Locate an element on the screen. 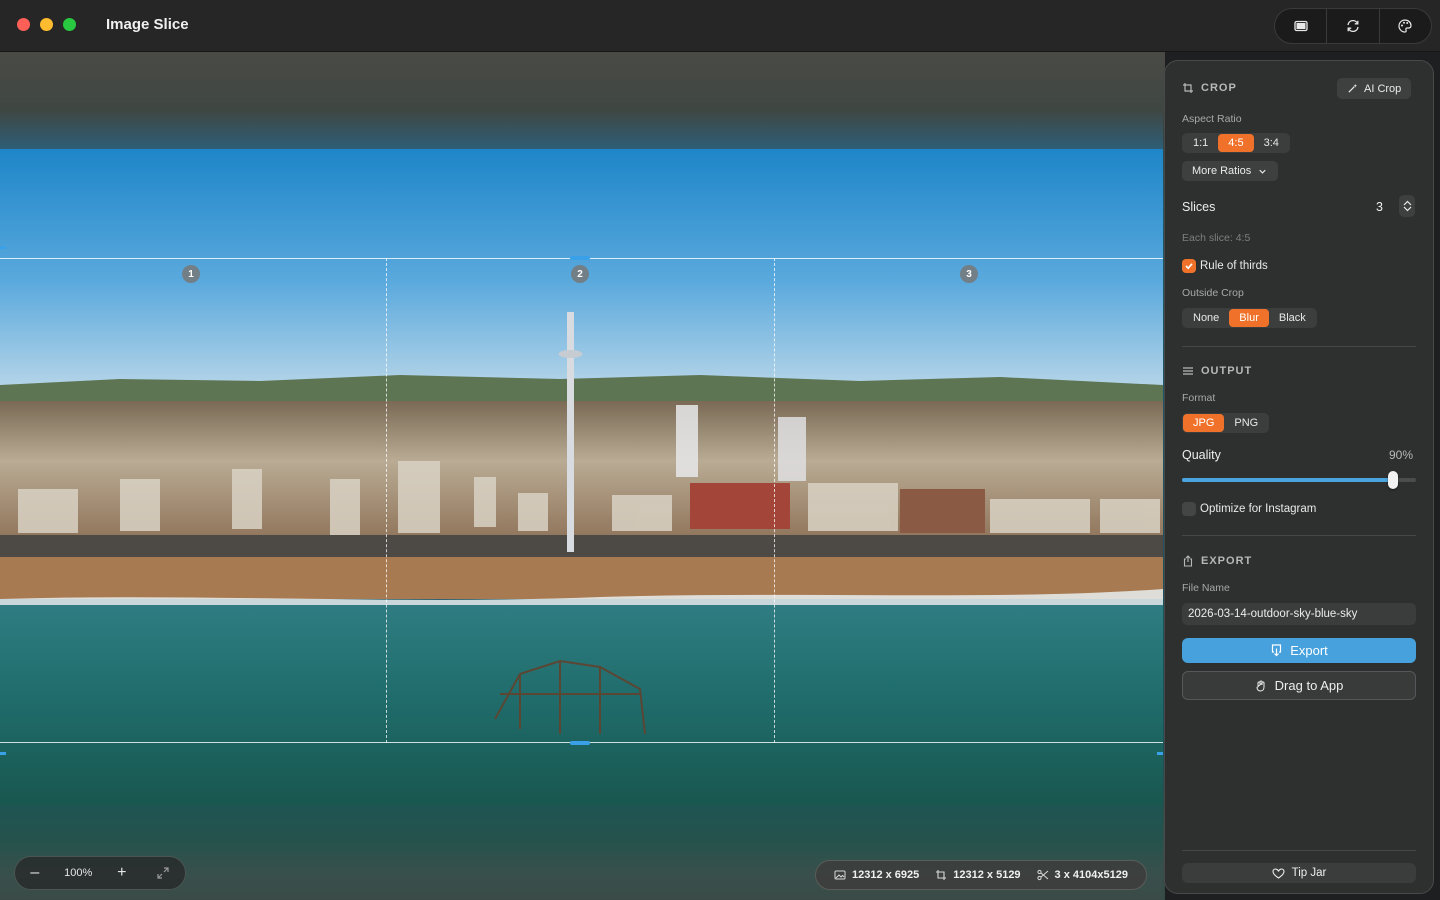  toolbar-button-group is located at coordinates (1353, 26).